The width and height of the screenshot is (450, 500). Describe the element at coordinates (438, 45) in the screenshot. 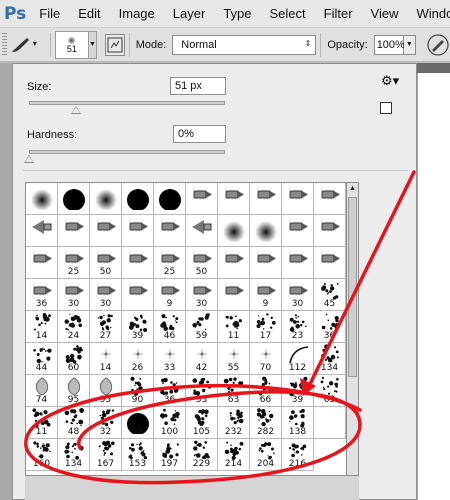

I see `pressure-opacity-icon` at that location.